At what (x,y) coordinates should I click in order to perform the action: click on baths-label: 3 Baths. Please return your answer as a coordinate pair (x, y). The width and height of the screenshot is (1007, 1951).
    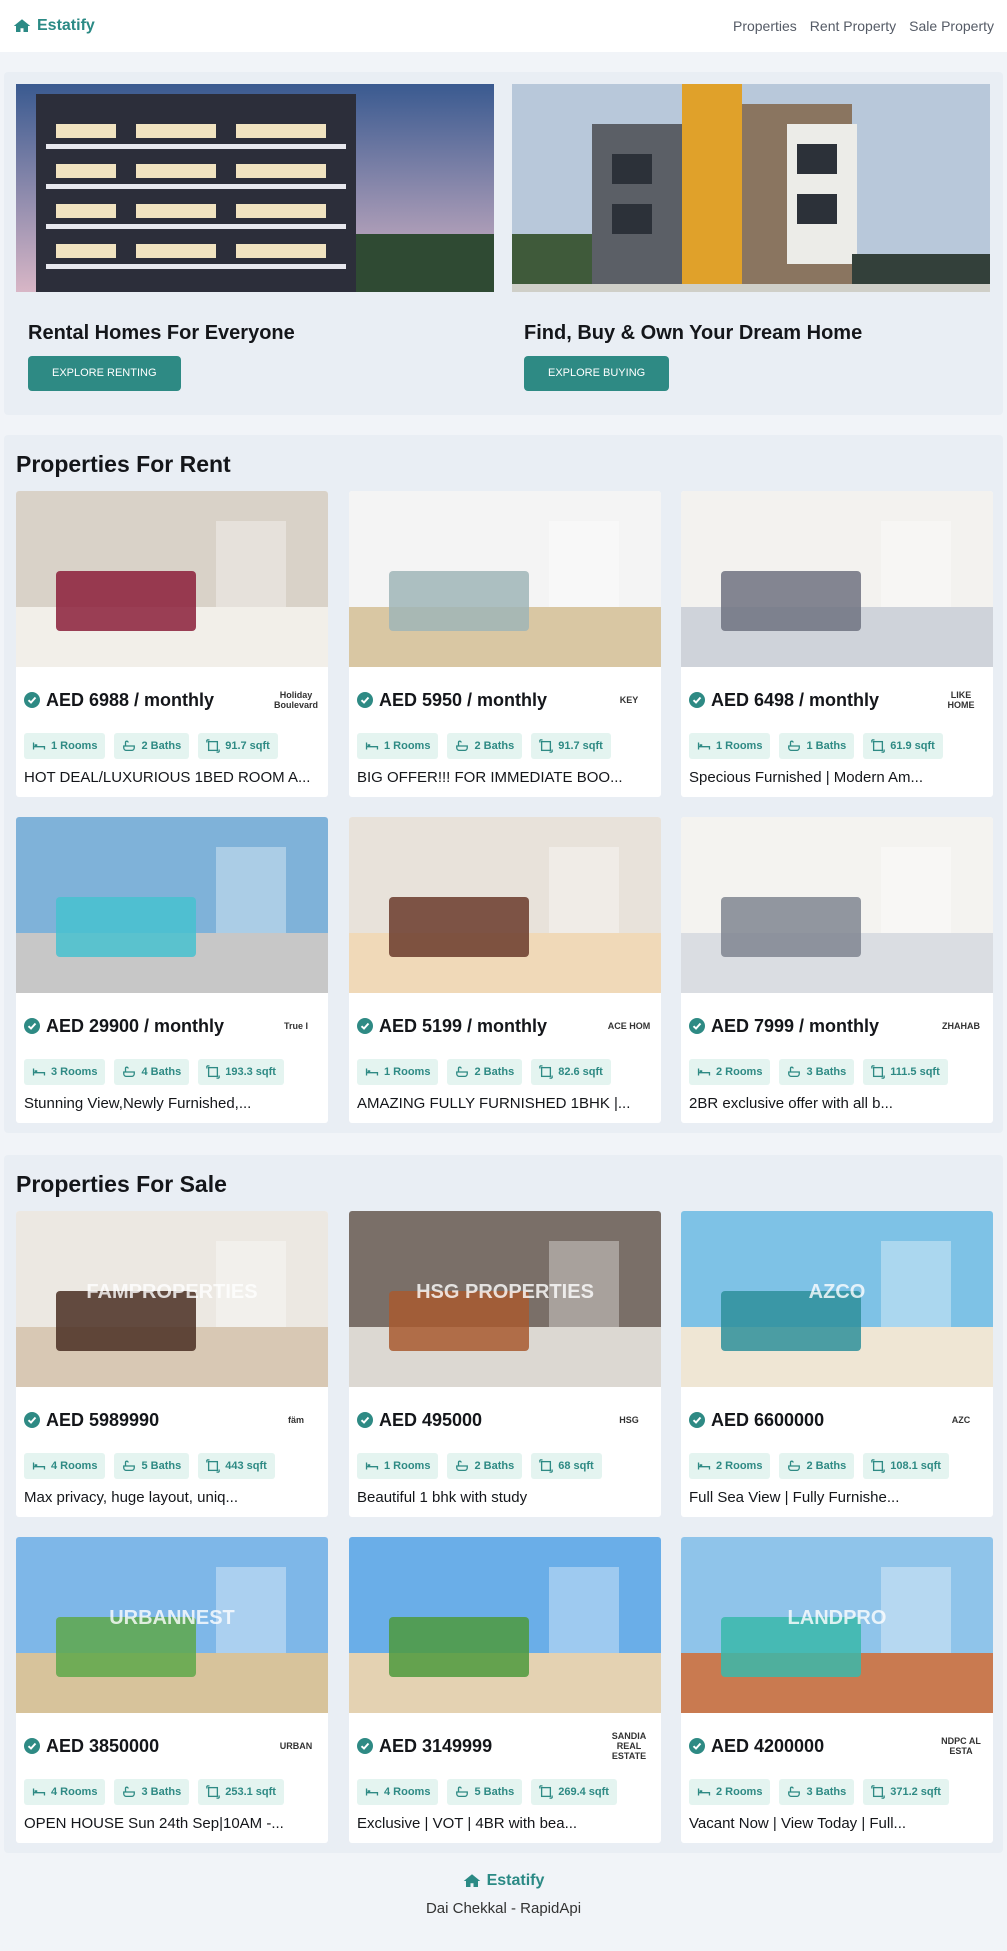
    Looking at the image, I should click on (161, 1792).